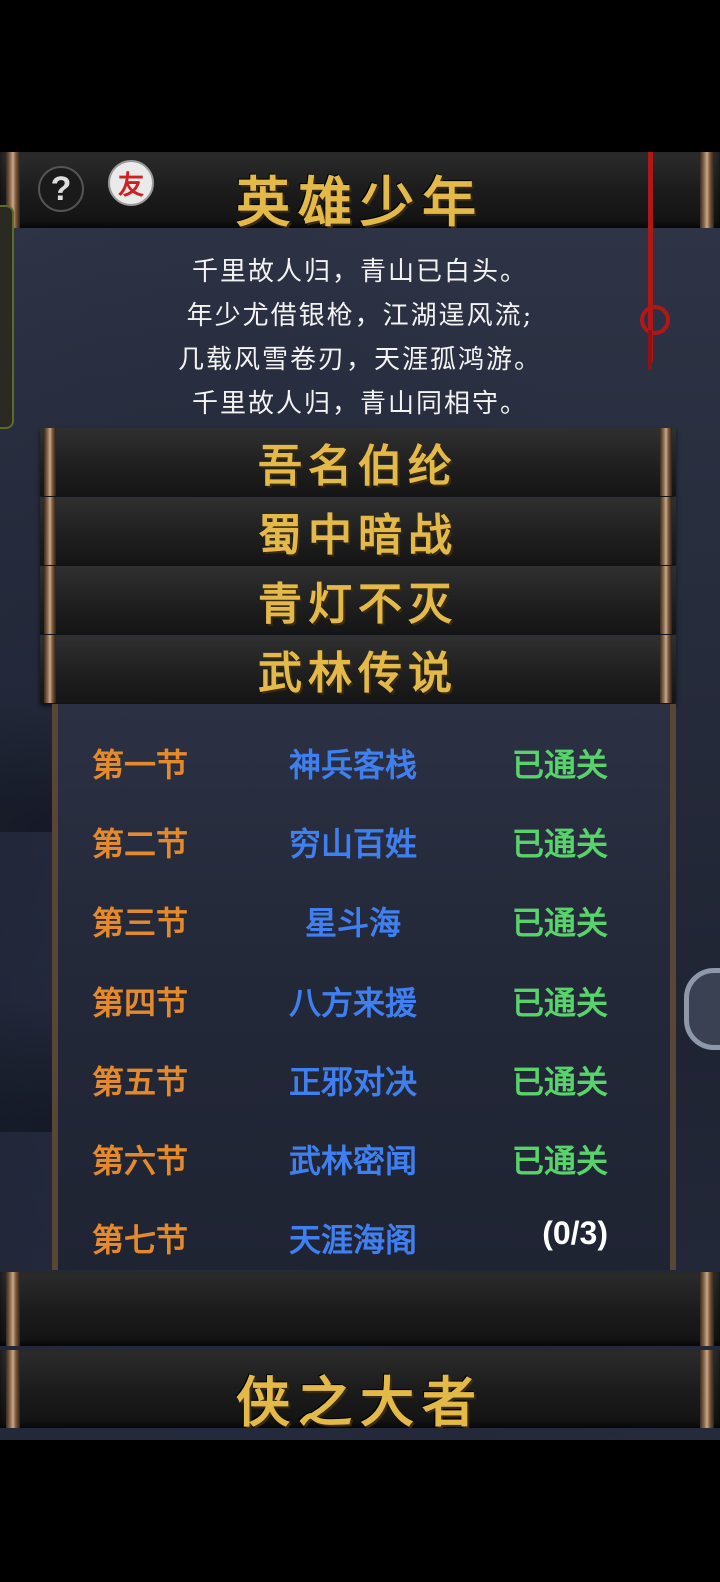  What do you see at coordinates (360, 1511) in the screenshot?
I see `bottom-black-area` at bounding box center [360, 1511].